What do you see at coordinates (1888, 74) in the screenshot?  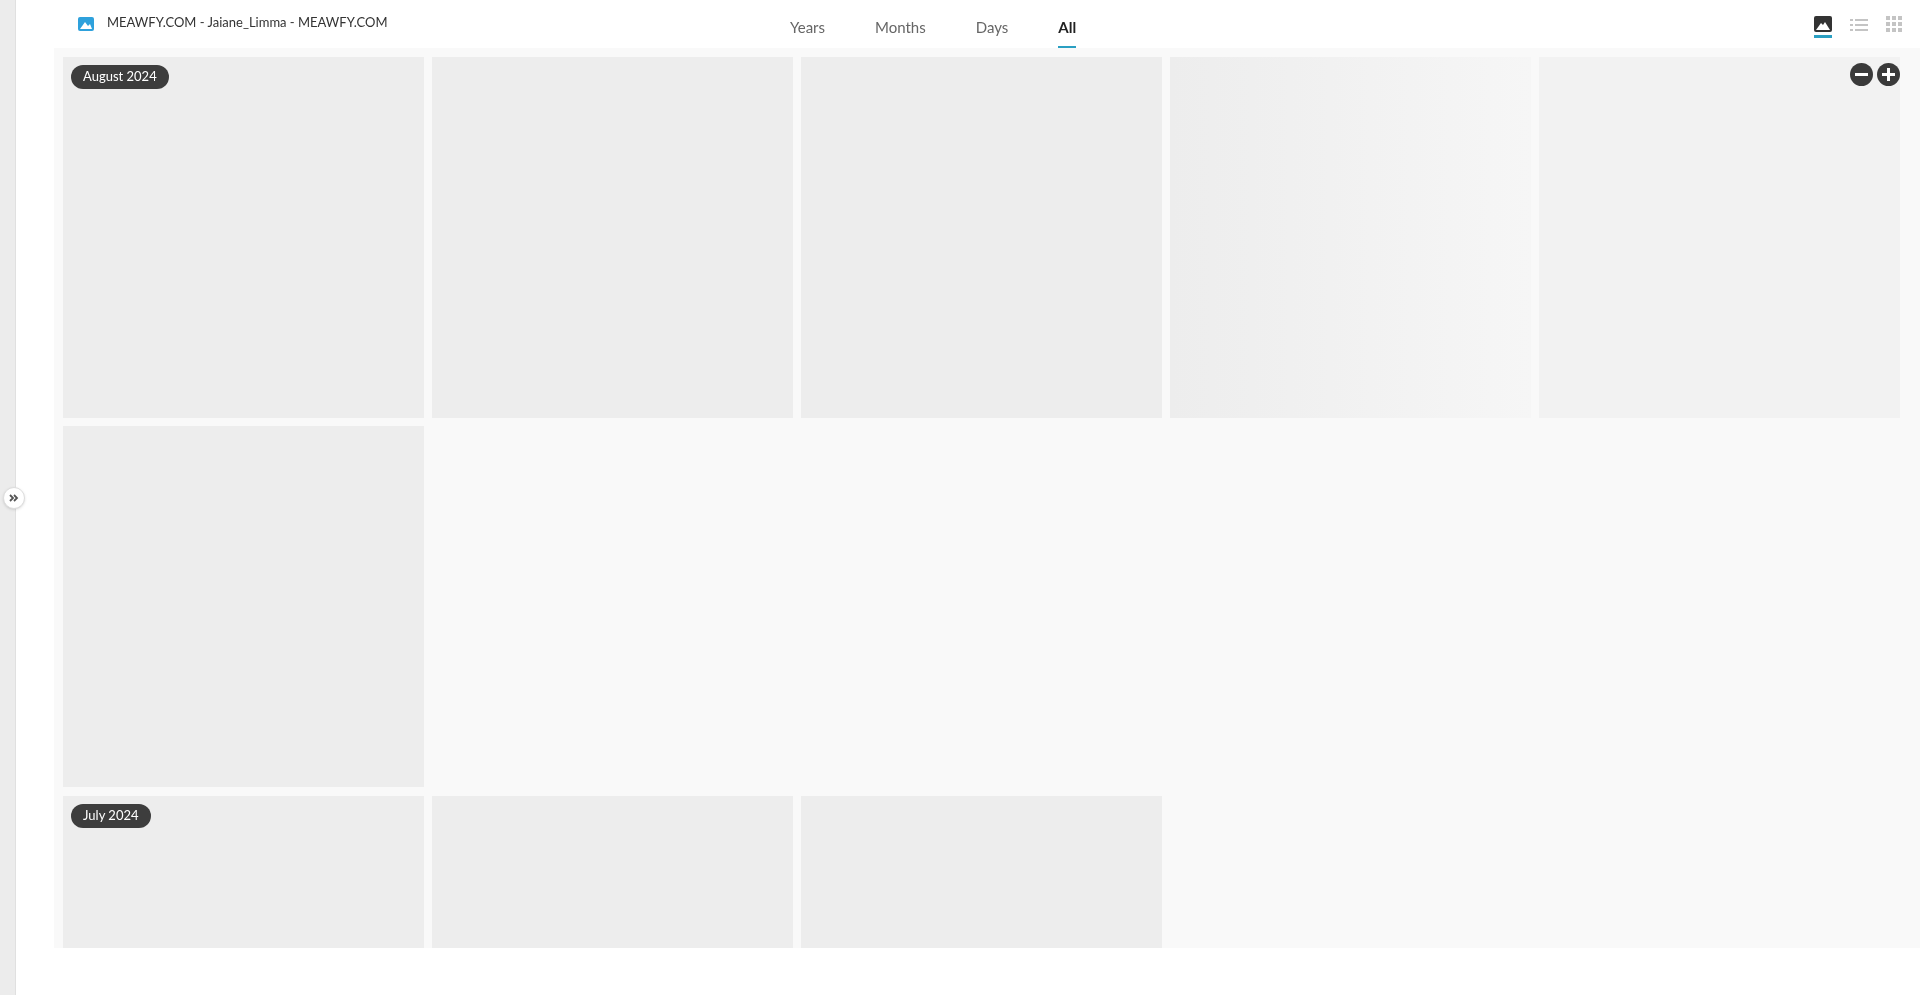 I see `plus-icon` at bounding box center [1888, 74].